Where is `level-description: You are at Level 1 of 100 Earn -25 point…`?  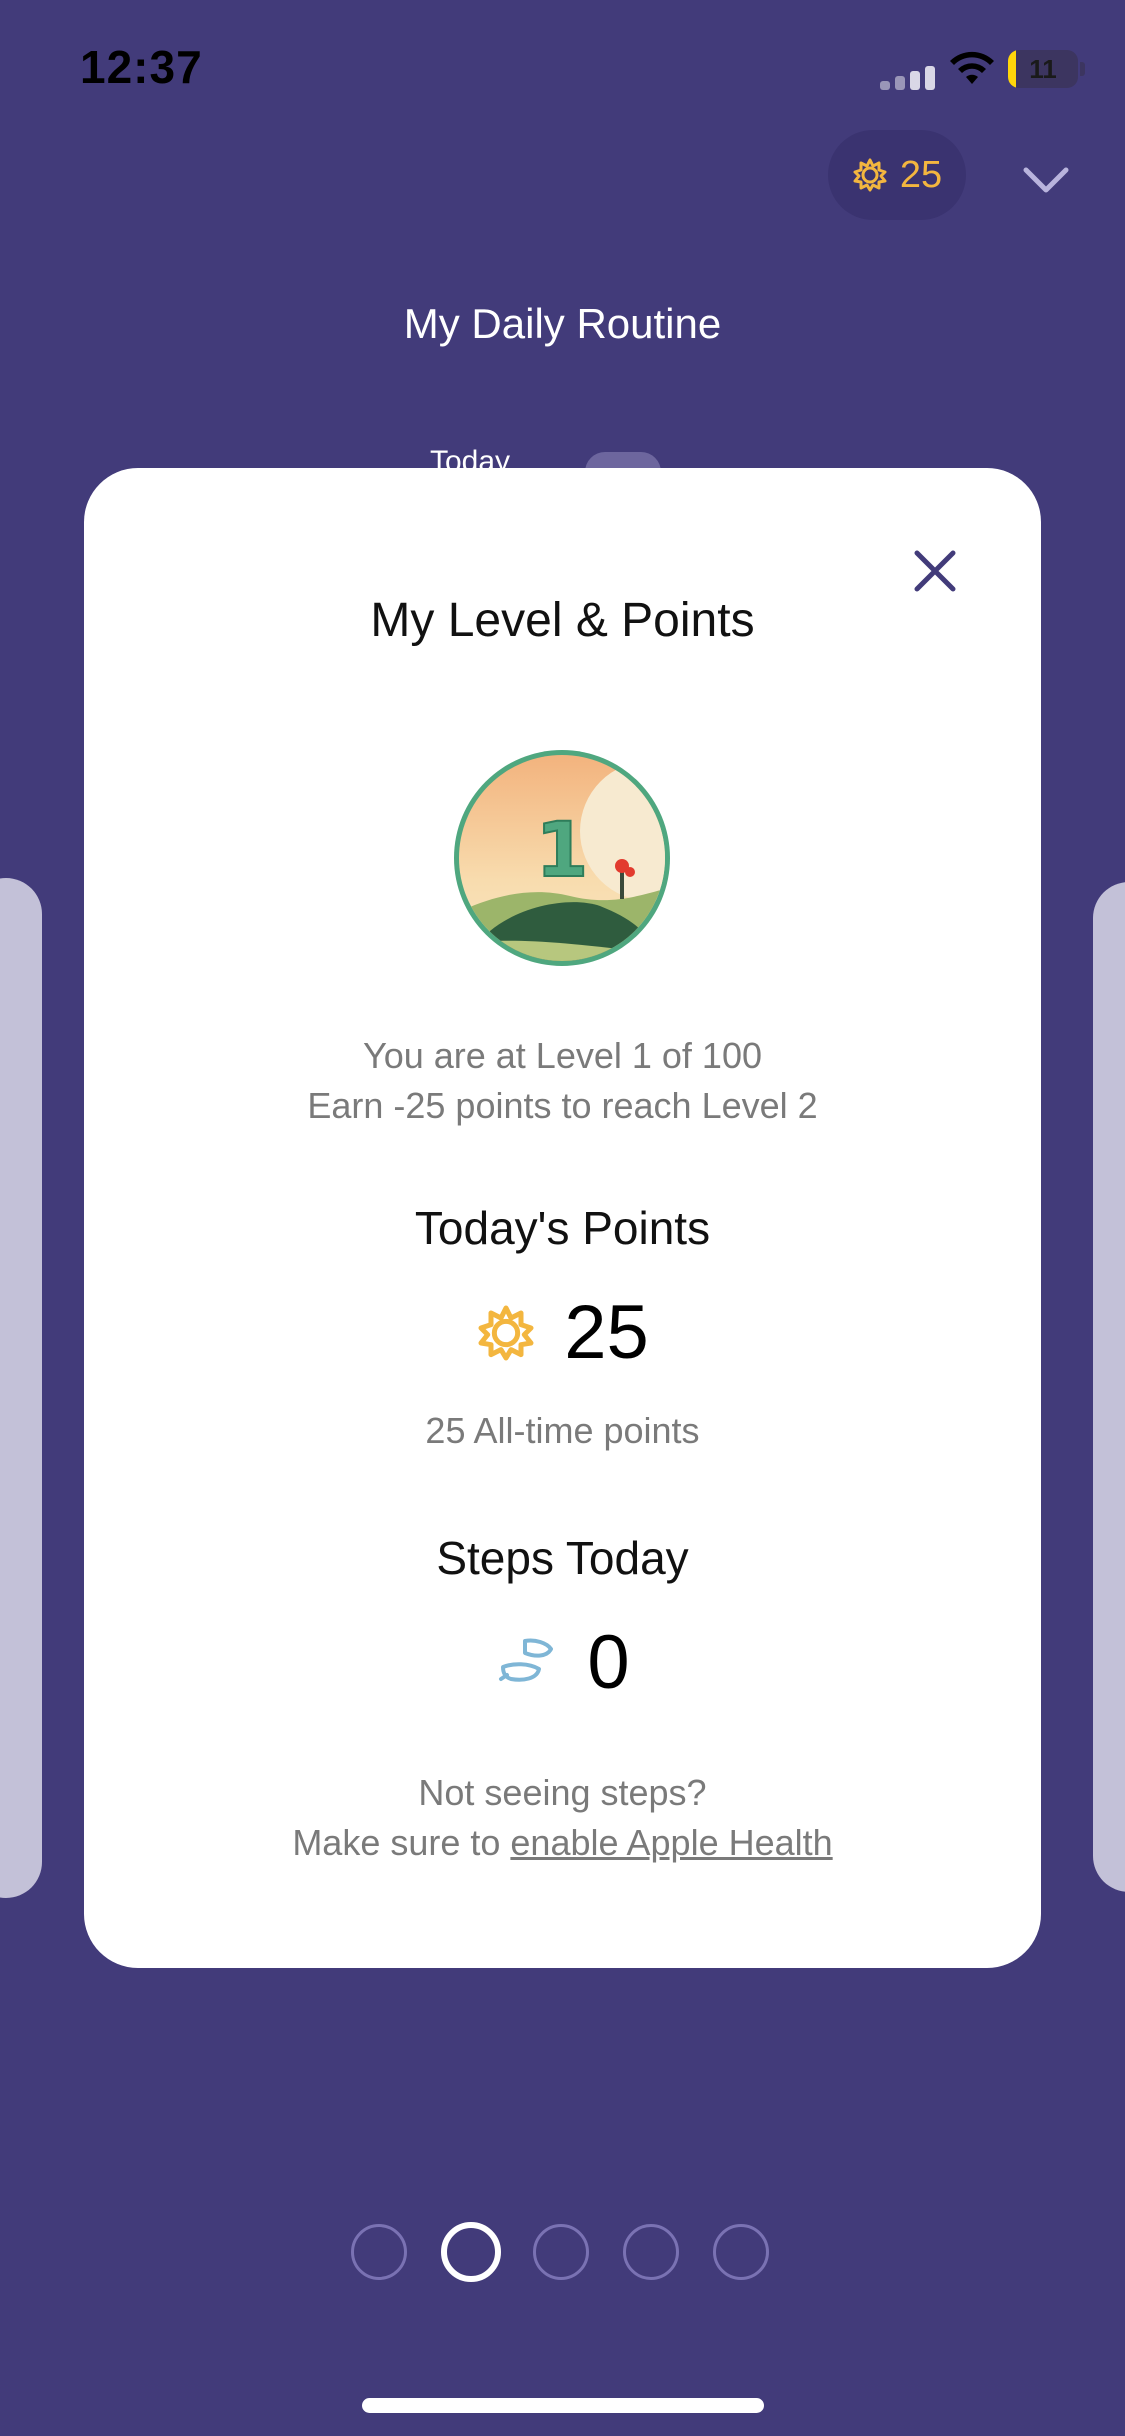
level-description: You are at Level 1 of 100 Earn -25 point… is located at coordinates (562, 1081).